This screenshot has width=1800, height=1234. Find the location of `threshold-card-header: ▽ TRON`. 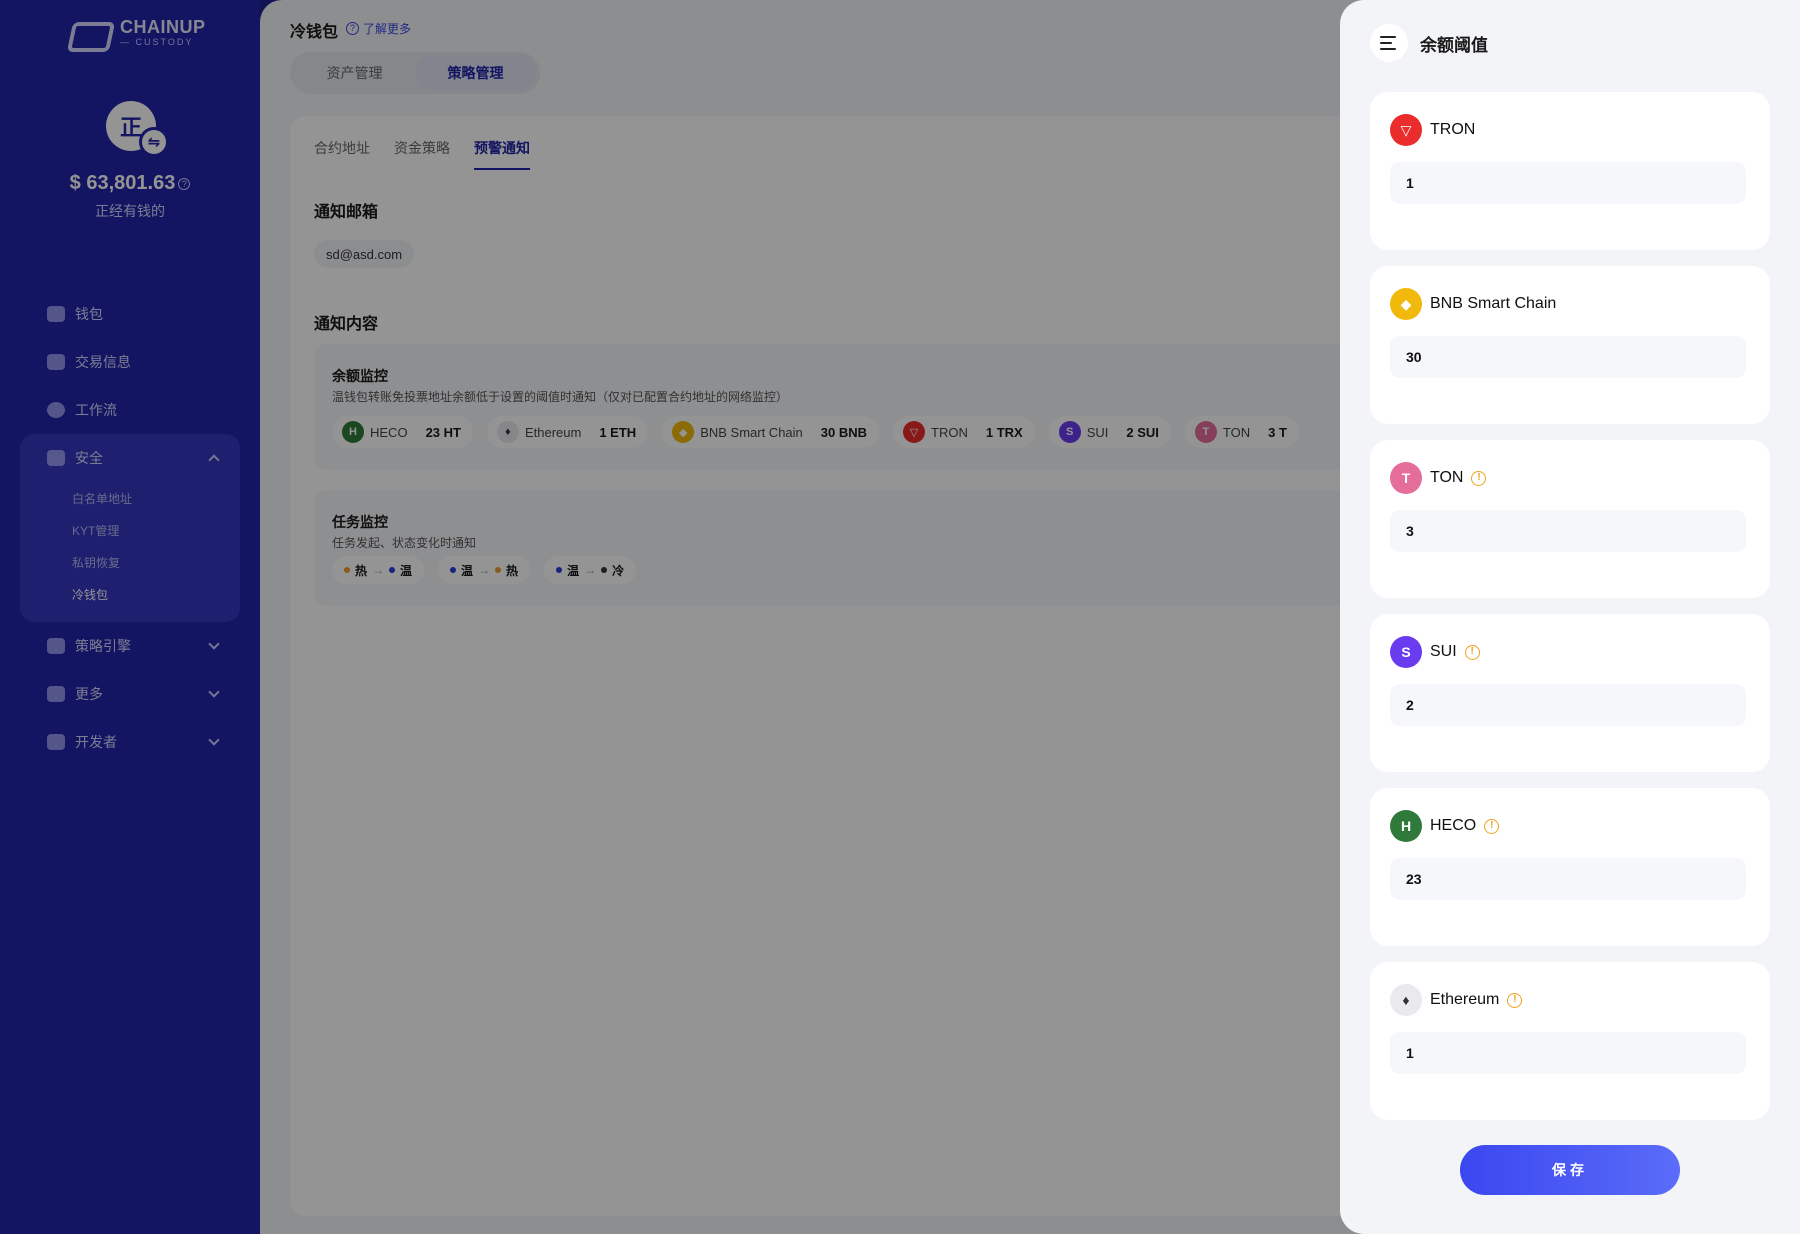

threshold-card-header: ▽ TRON is located at coordinates (1432, 130).